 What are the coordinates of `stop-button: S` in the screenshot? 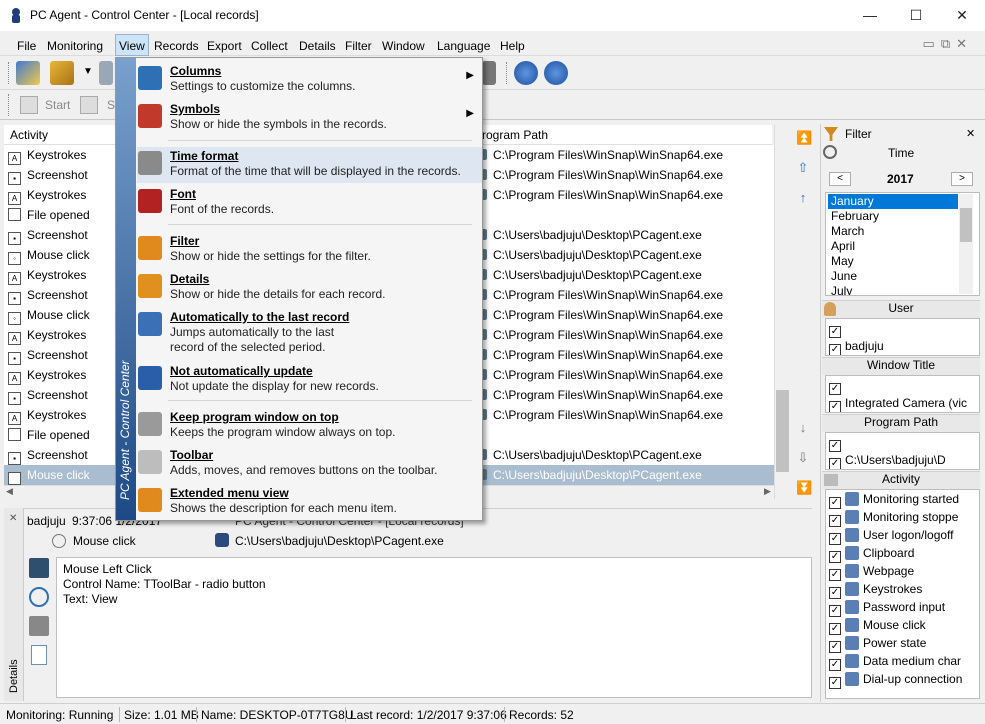 It's located at (111, 105).